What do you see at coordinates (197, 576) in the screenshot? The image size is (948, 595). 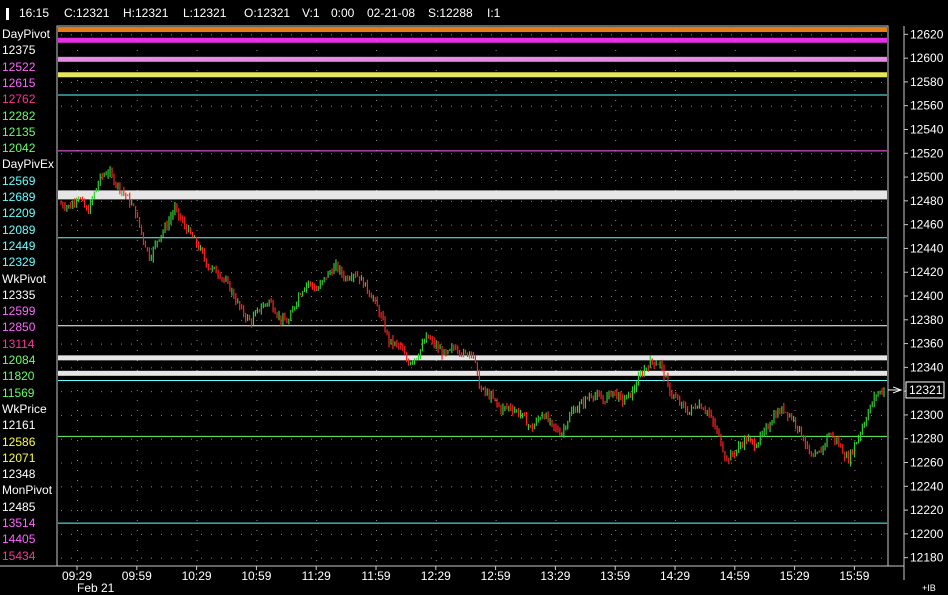 I see `x-tick-label: 10:29` at bounding box center [197, 576].